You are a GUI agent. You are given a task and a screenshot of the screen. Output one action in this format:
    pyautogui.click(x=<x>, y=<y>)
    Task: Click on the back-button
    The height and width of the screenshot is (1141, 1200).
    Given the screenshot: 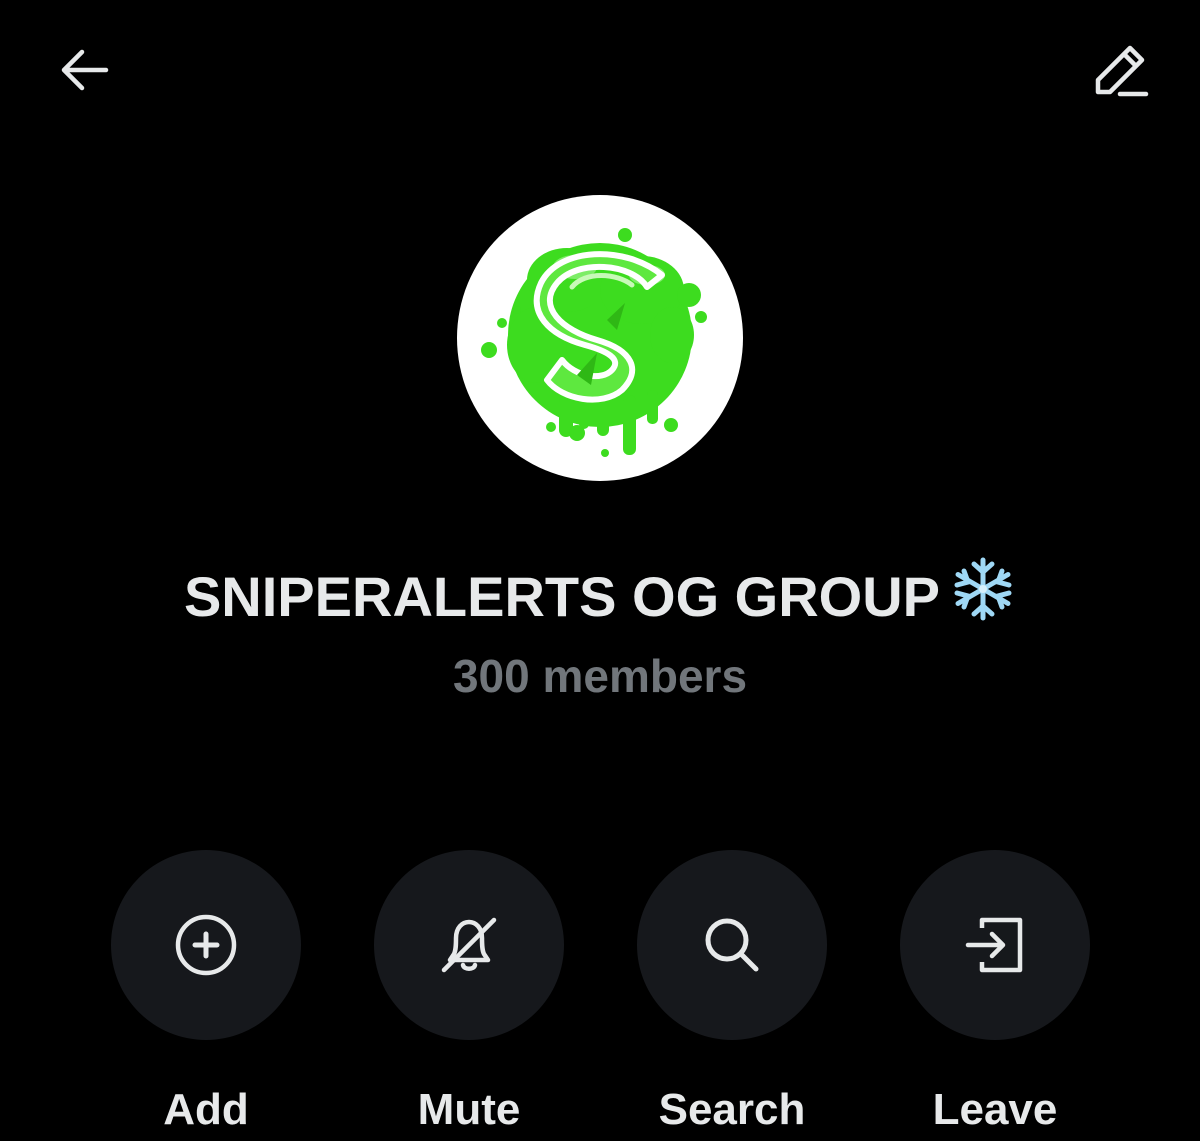 What is the action you would take?
    pyautogui.click(x=84, y=70)
    